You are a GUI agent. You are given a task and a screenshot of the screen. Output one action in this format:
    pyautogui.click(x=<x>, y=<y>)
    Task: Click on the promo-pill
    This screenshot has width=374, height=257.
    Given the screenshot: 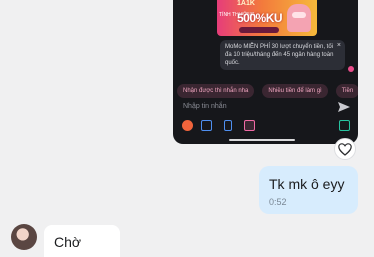 What is the action you would take?
    pyautogui.click(x=259, y=30)
    